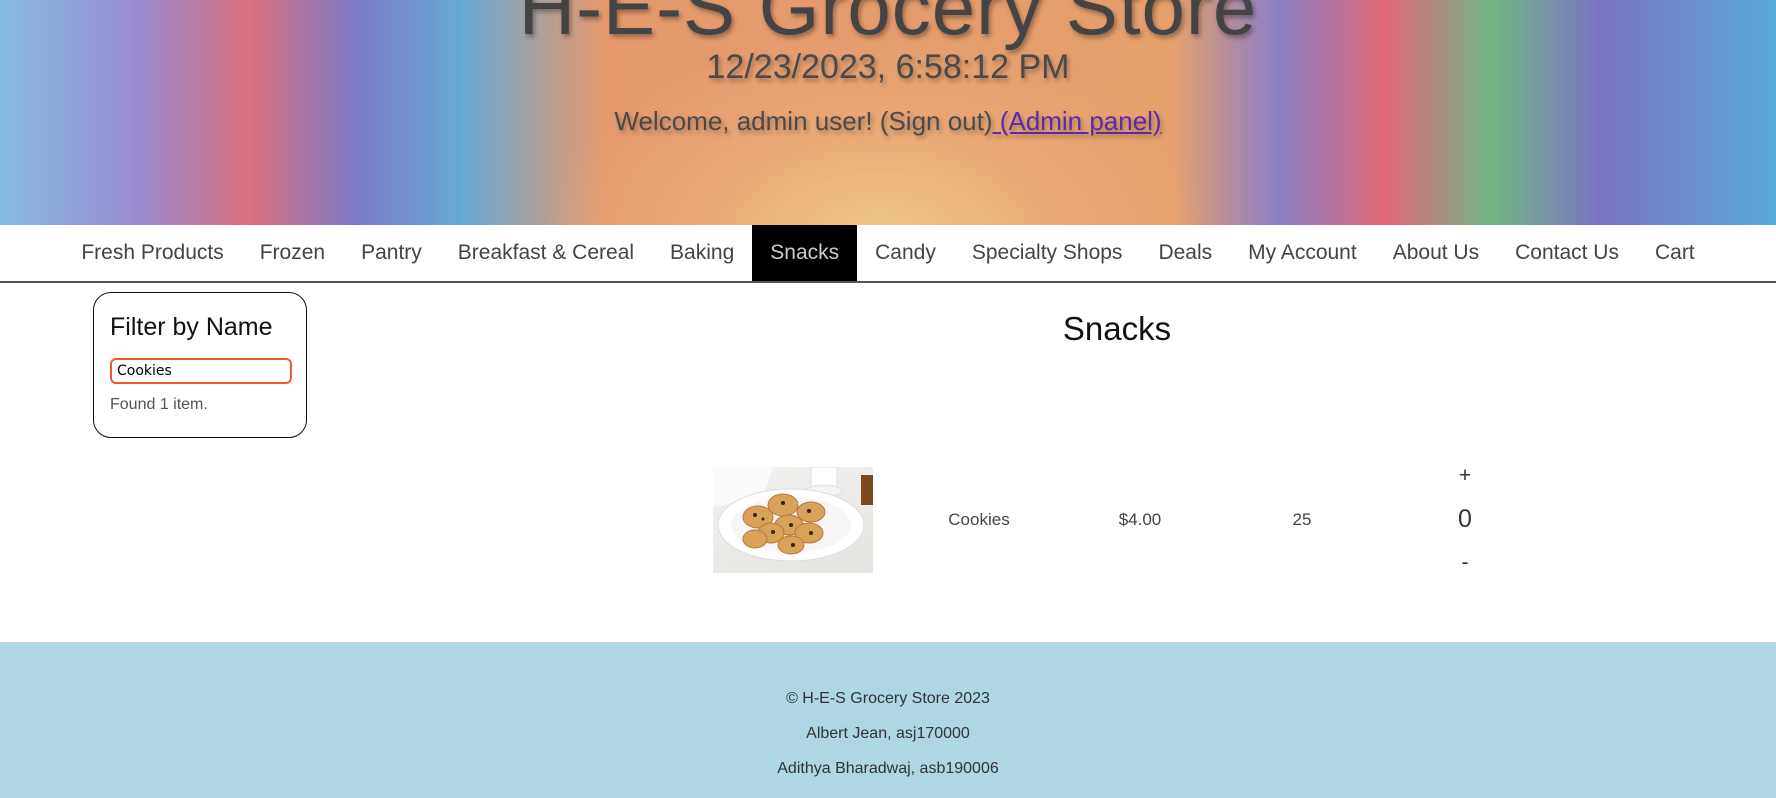  What do you see at coordinates (1436, 253) in the screenshot?
I see `nav-item-about-us: About Us` at bounding box center [1436, 253].